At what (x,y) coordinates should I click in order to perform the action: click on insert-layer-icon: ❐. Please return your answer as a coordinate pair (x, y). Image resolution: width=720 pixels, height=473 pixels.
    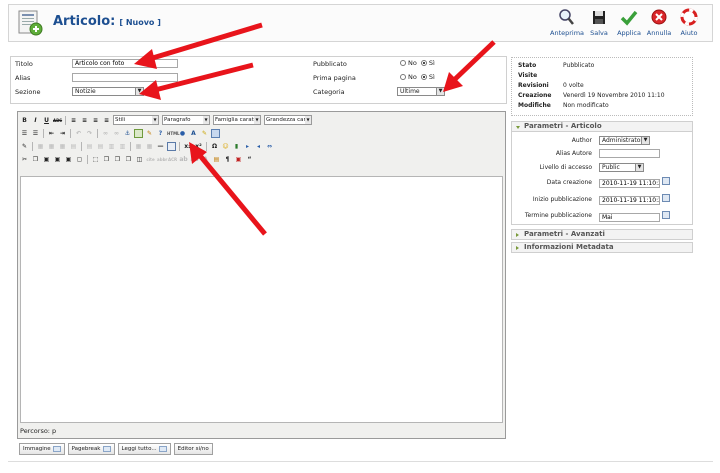
    Looking at the image, I should click on (106, 159).